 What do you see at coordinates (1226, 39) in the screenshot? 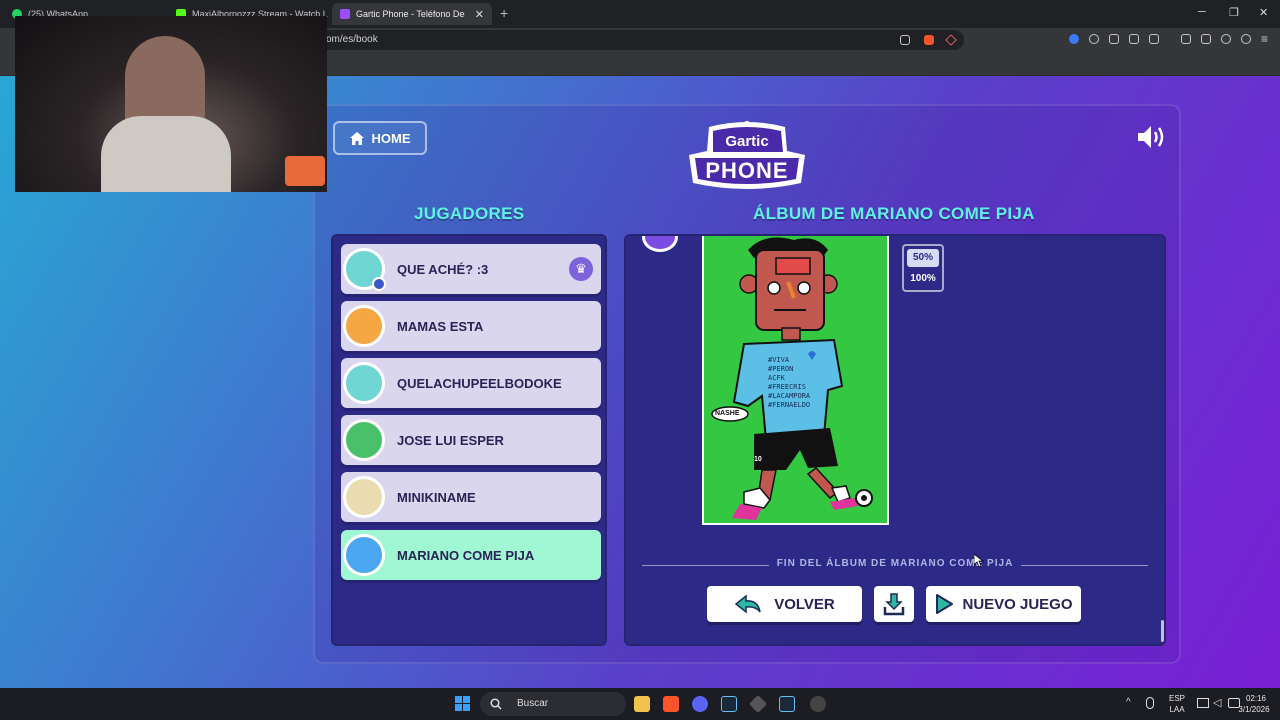
I see `leo-icon` at bounding box center [1226, 39].